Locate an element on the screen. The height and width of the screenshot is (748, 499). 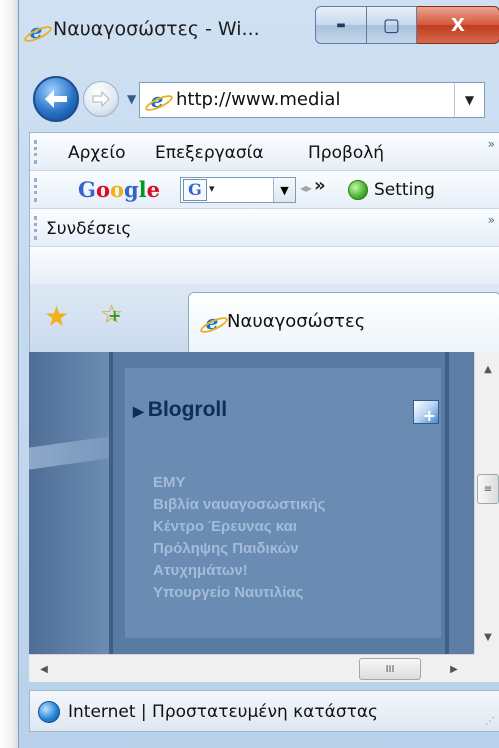
tab-row: ★ ☆ + e Ναυαγοσώστες is located at coordinates (264, 318).